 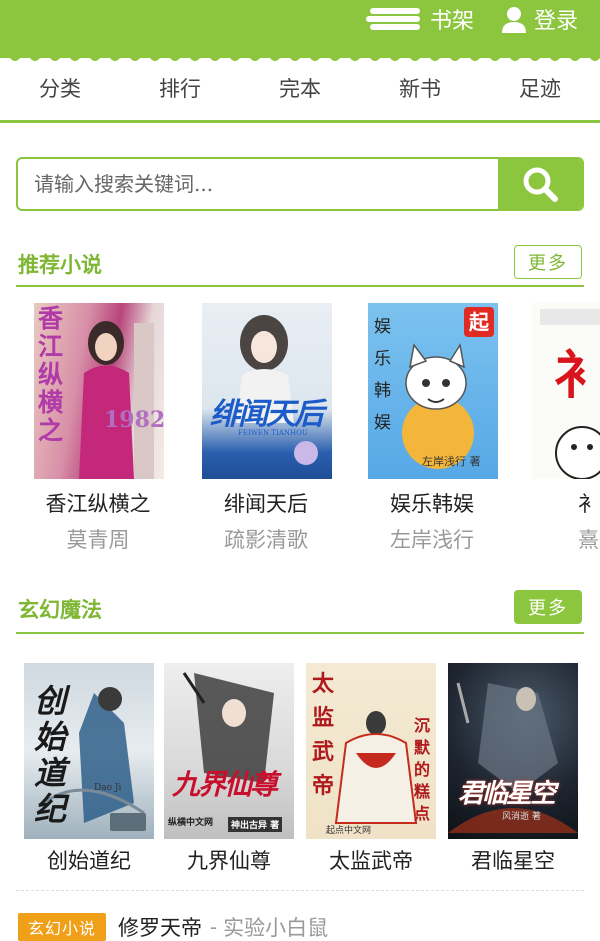 I want to click on list-item: 玄幻小说 修罗天帝 - 实验小白鼠, so click(x=173, y=926).